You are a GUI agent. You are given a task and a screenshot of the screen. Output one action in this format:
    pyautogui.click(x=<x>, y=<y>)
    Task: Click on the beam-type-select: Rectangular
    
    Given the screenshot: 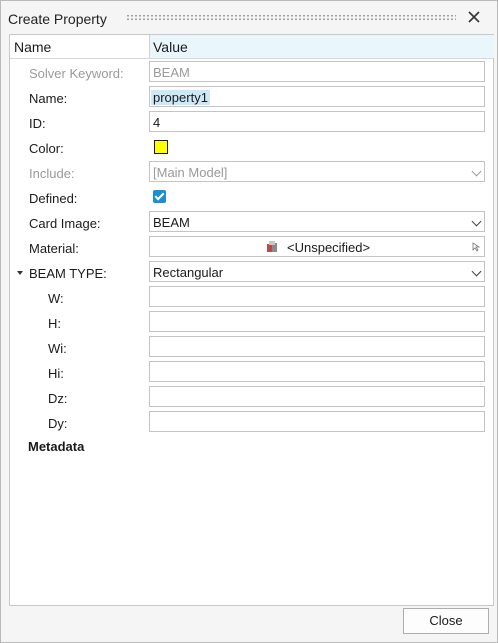 What is the action you would take?
    pyautogui.click(x=317, y=271)
    